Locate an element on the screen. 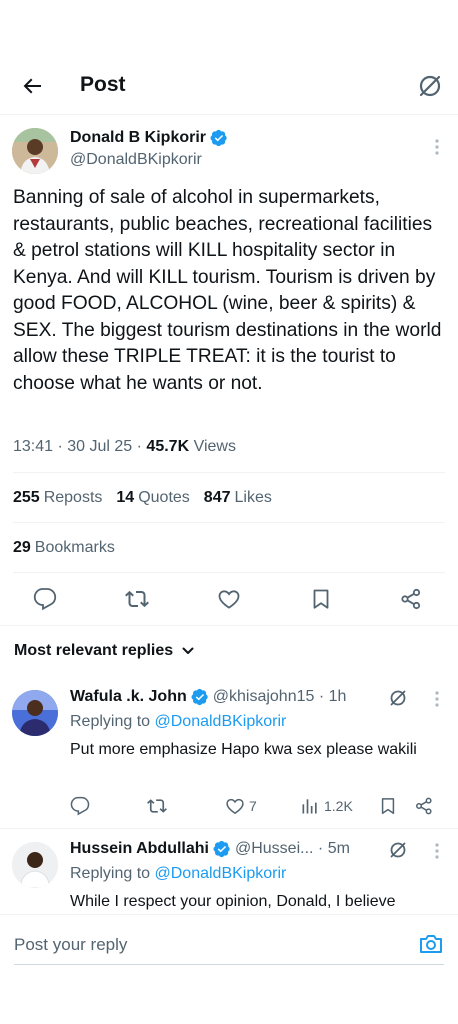  author-handle: @DonaldBKipkorir is located at coordinates (136, 160).